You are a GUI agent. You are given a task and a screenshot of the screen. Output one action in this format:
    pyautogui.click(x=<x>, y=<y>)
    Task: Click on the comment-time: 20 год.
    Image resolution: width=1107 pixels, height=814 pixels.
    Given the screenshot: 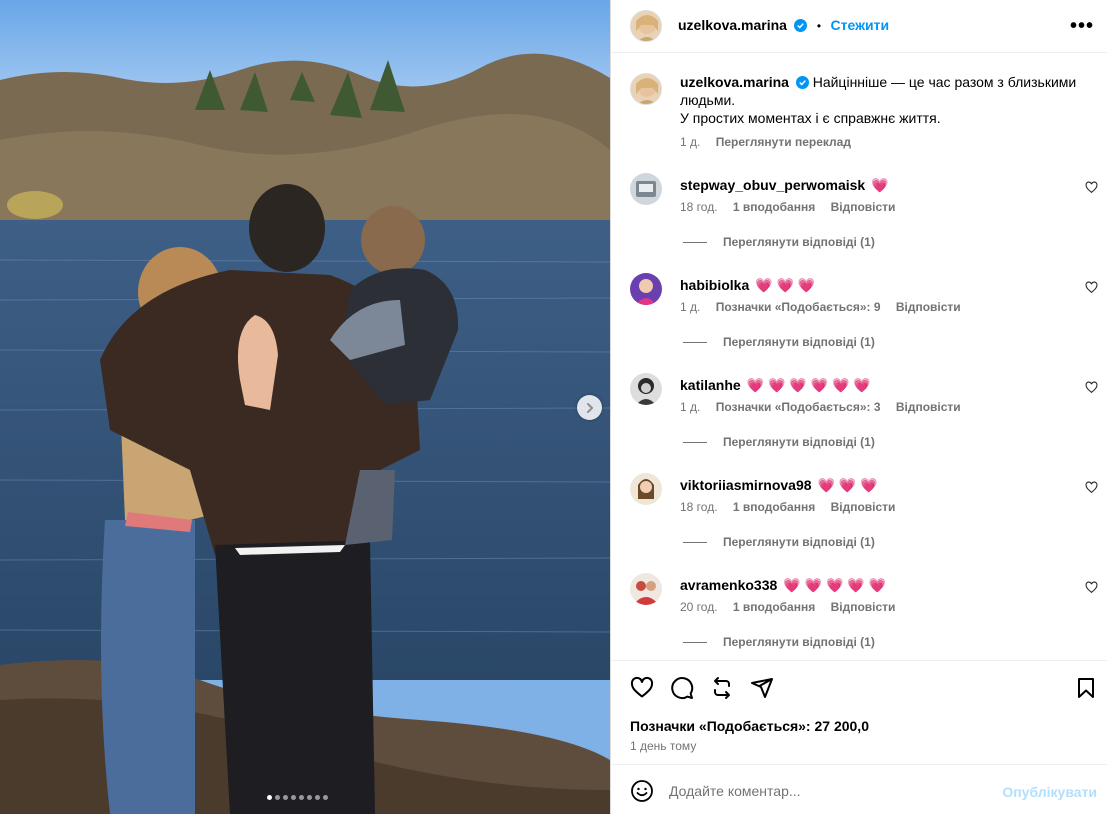 What is the action you would take?
    pyautogui.click(x=699, y=607)
    